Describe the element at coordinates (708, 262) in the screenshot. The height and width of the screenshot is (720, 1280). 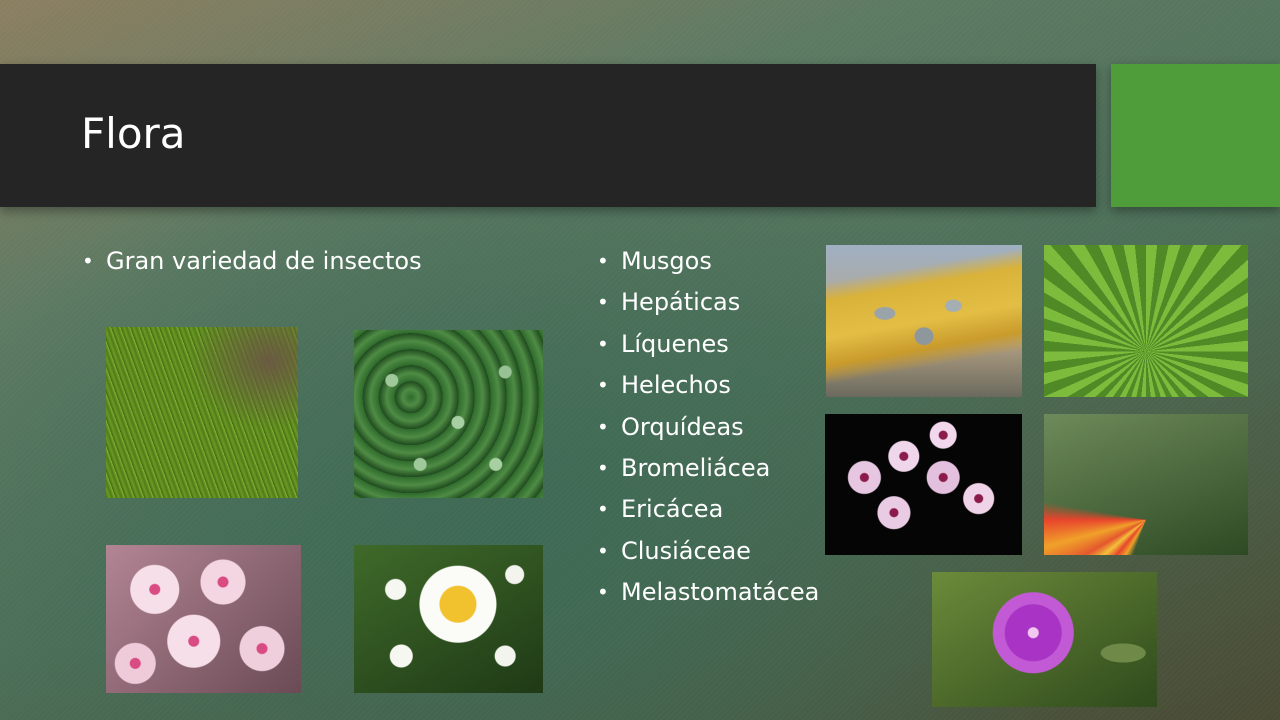
I see `bullet-item-musgos: Musgos` at that location.